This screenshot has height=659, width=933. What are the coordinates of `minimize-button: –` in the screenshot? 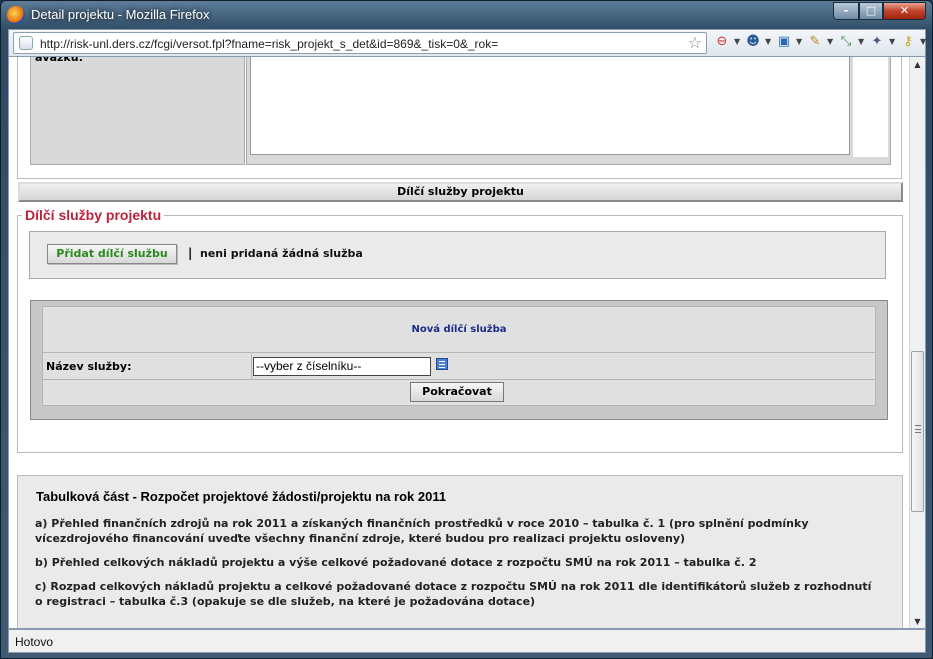 It's located at (846, 11).